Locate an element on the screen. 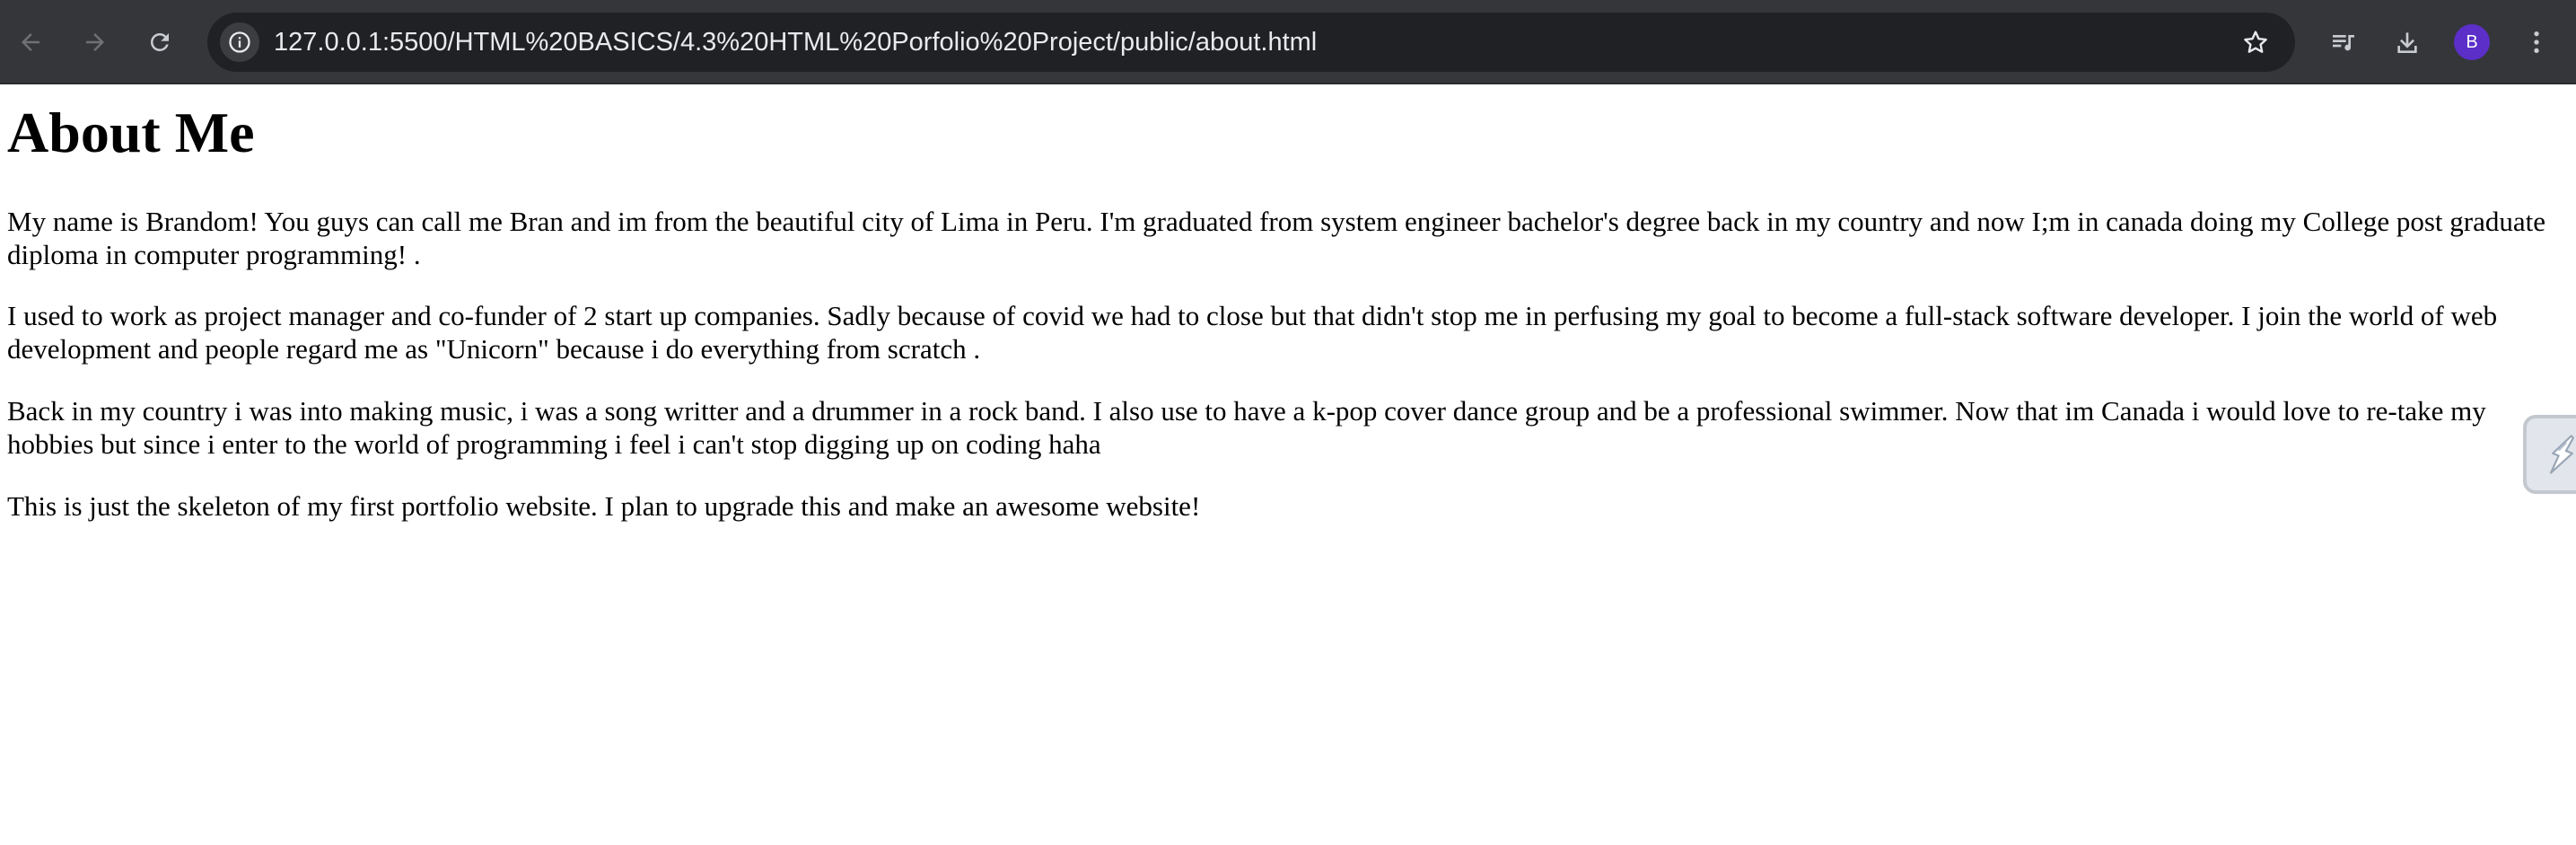 The width and height of the screenshot is (2576, 845). star-icon is located at coordinates (2255, 42).